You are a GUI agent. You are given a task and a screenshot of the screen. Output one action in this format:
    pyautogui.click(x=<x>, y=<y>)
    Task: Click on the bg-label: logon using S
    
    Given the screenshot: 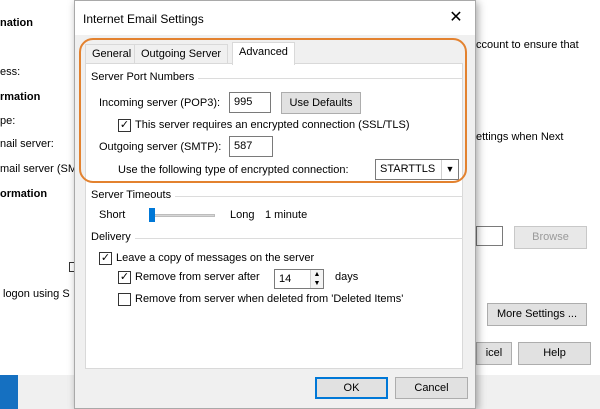 What is the action you would take?
    pyautogui.click(x=36, y=294)
    